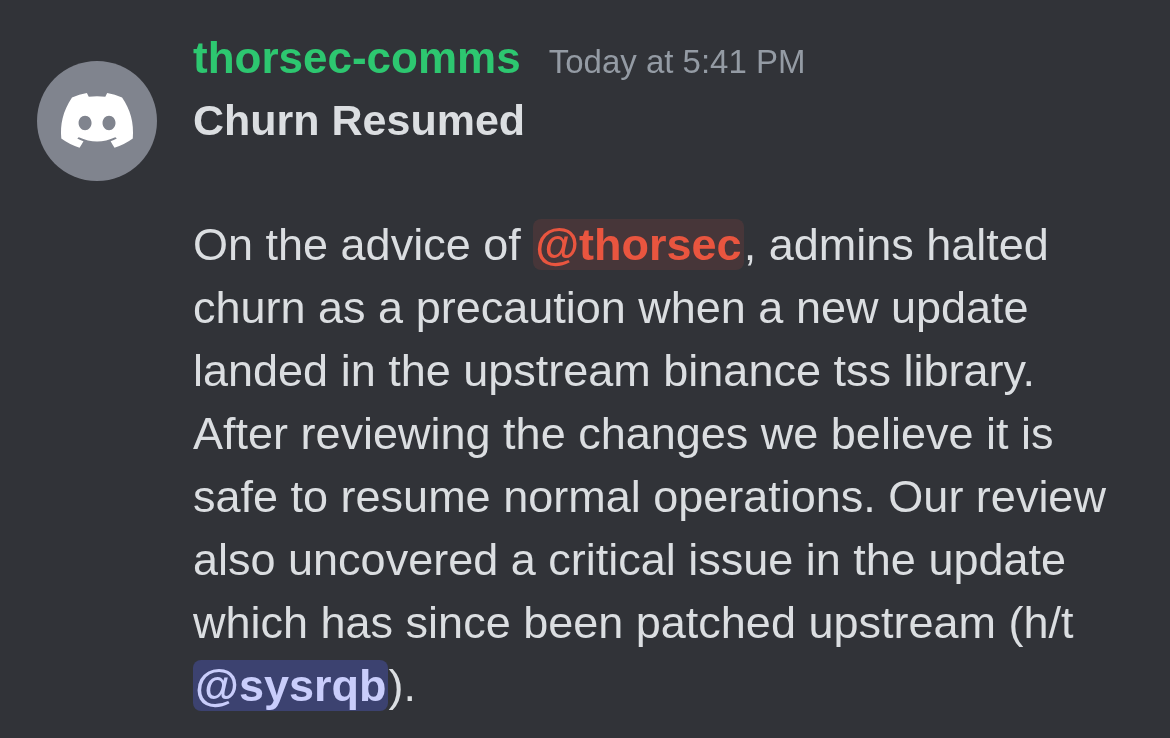  I want to click on timestamp: Today at 5:41 PM, so click(677, 62).